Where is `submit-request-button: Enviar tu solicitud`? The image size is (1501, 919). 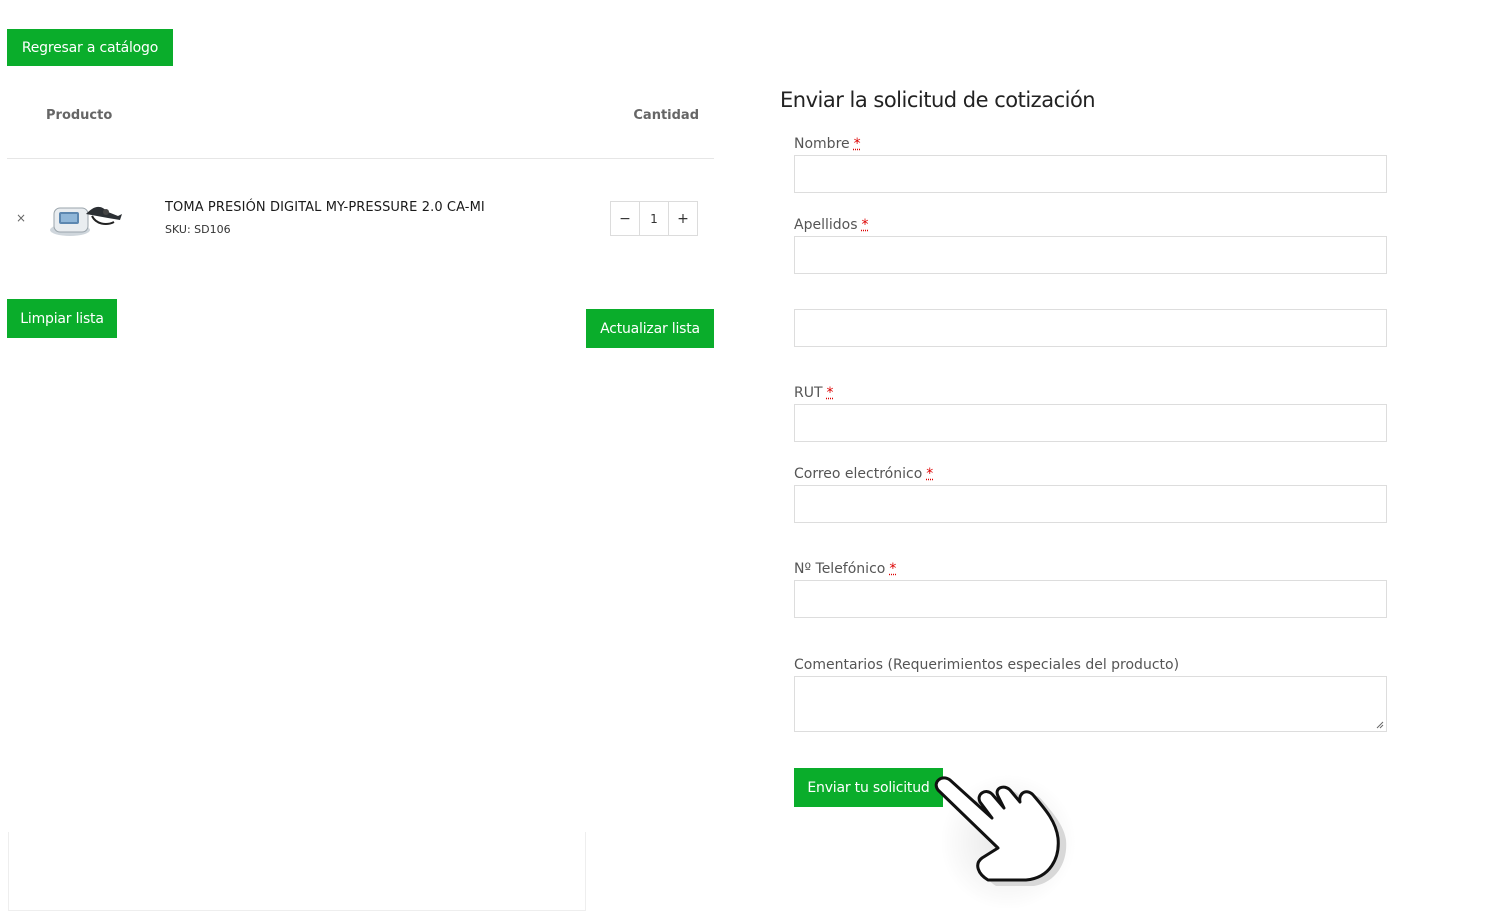
submit-request-button: Enviar tu solicitud is located at coordinates (868, 787).